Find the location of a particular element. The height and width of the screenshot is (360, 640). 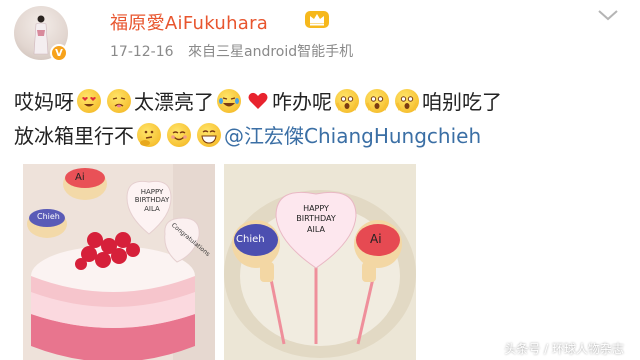

post-date: 17-12-16 is located at coordinates (142, 52).